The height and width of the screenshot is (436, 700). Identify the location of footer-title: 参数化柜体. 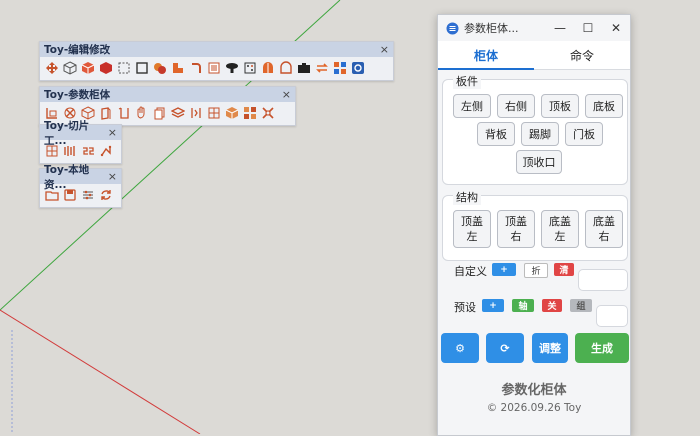
(534, 390).